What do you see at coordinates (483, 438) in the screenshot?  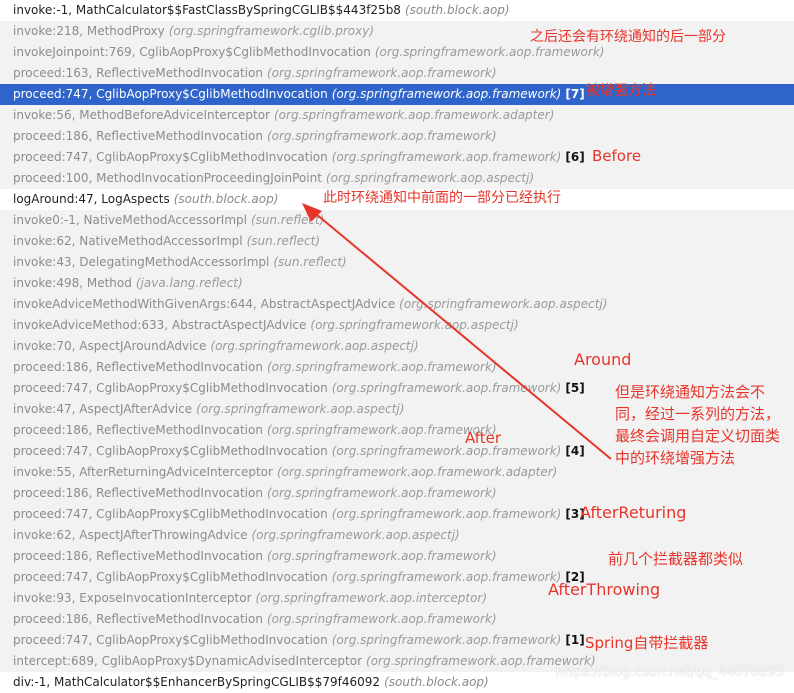 I see `note-after: After` at bounding box center [483, 438].